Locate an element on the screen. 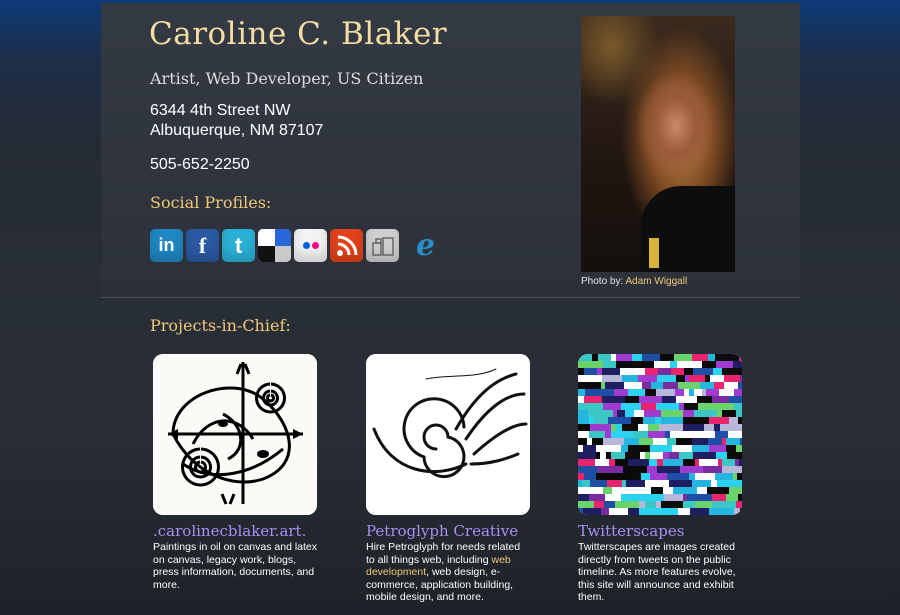 The width and height of the screenshot is (900, 615). photographer-link: Adam Wiggall is located at coordinates (657, 281).